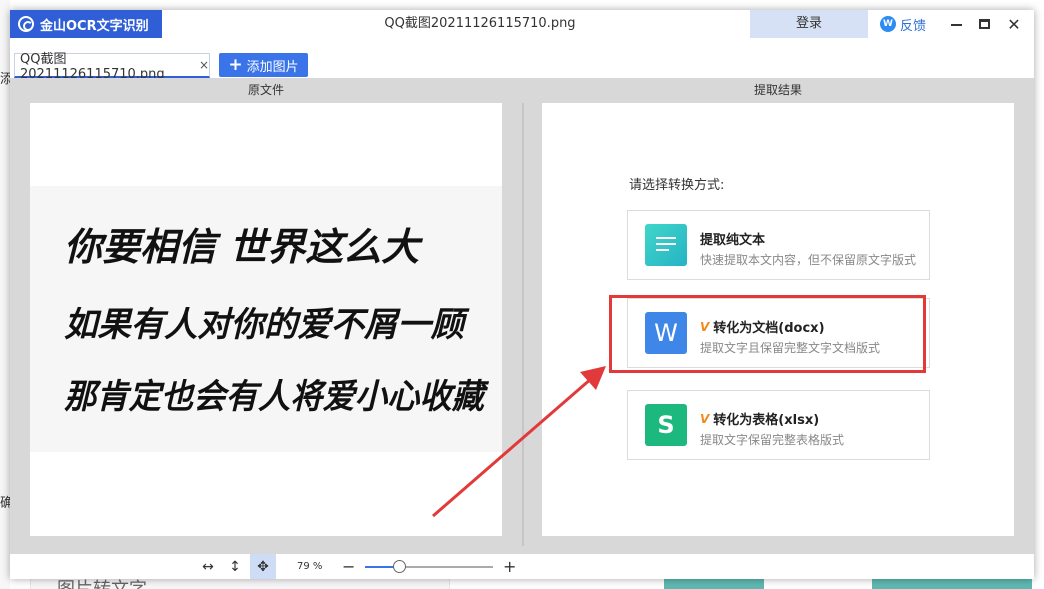 The image size is (1044, 589). Describe the element at coordinates (429, 566) in the screenshot. I see `zoom-slider` at that location.